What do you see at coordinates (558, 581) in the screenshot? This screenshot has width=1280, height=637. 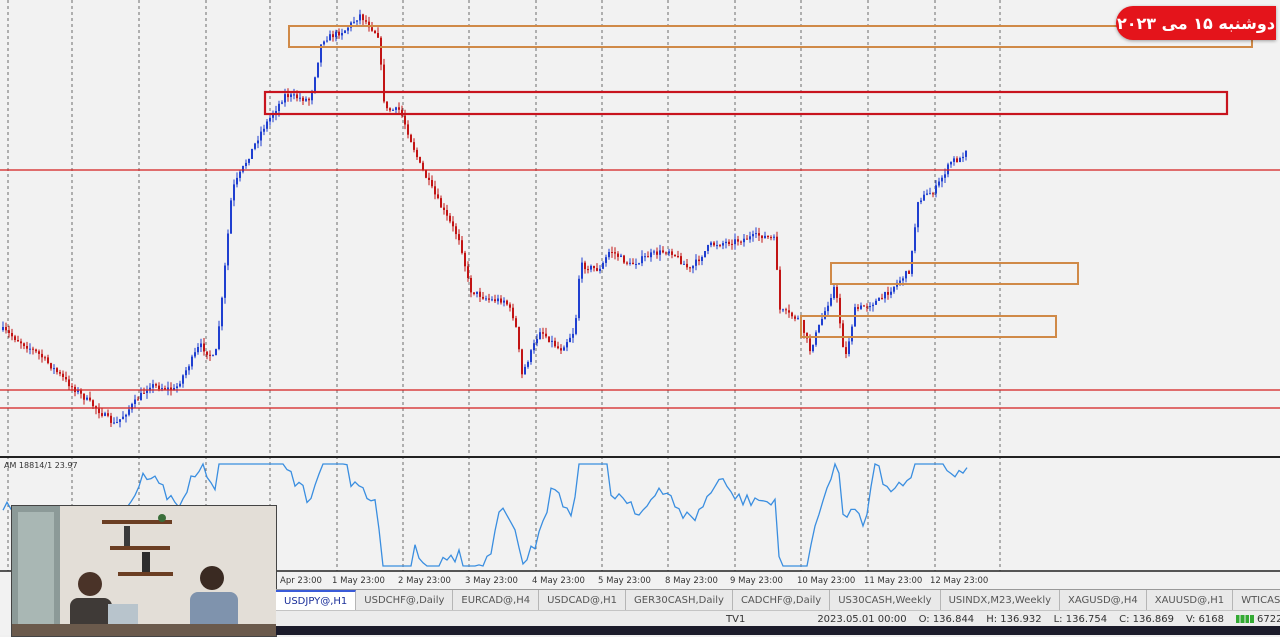 I see `x-axis-label: 4 May 23:00` at bounding box center [558, 581].